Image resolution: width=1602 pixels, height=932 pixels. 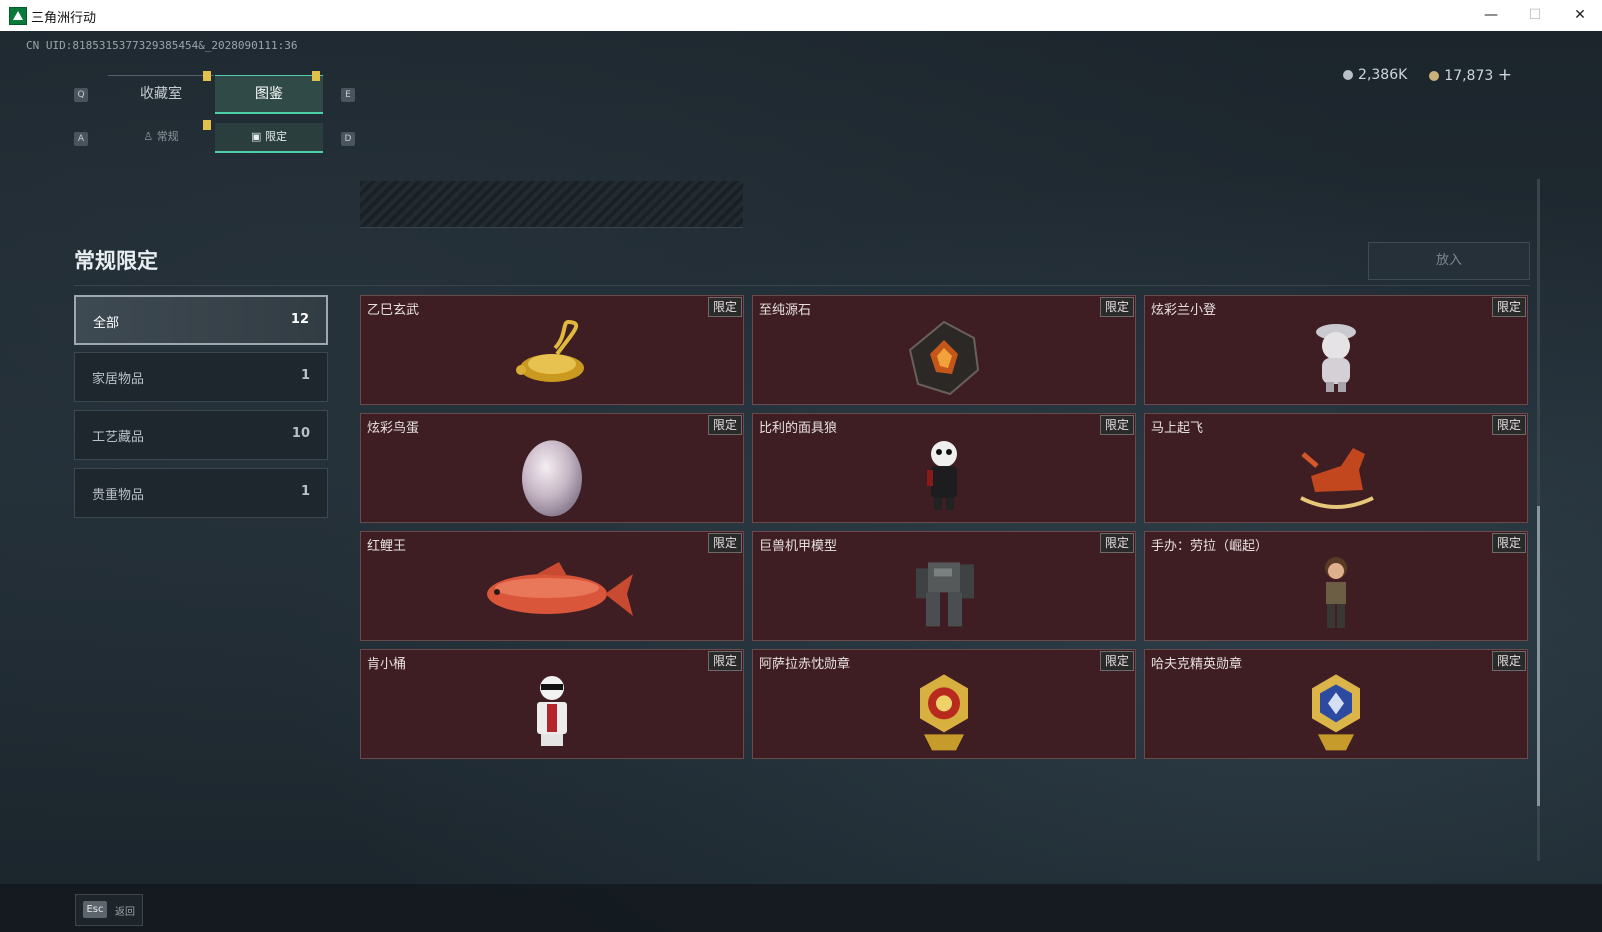 I want to click on item-card: 至纯源石 限定, so click(x=944, y=350).